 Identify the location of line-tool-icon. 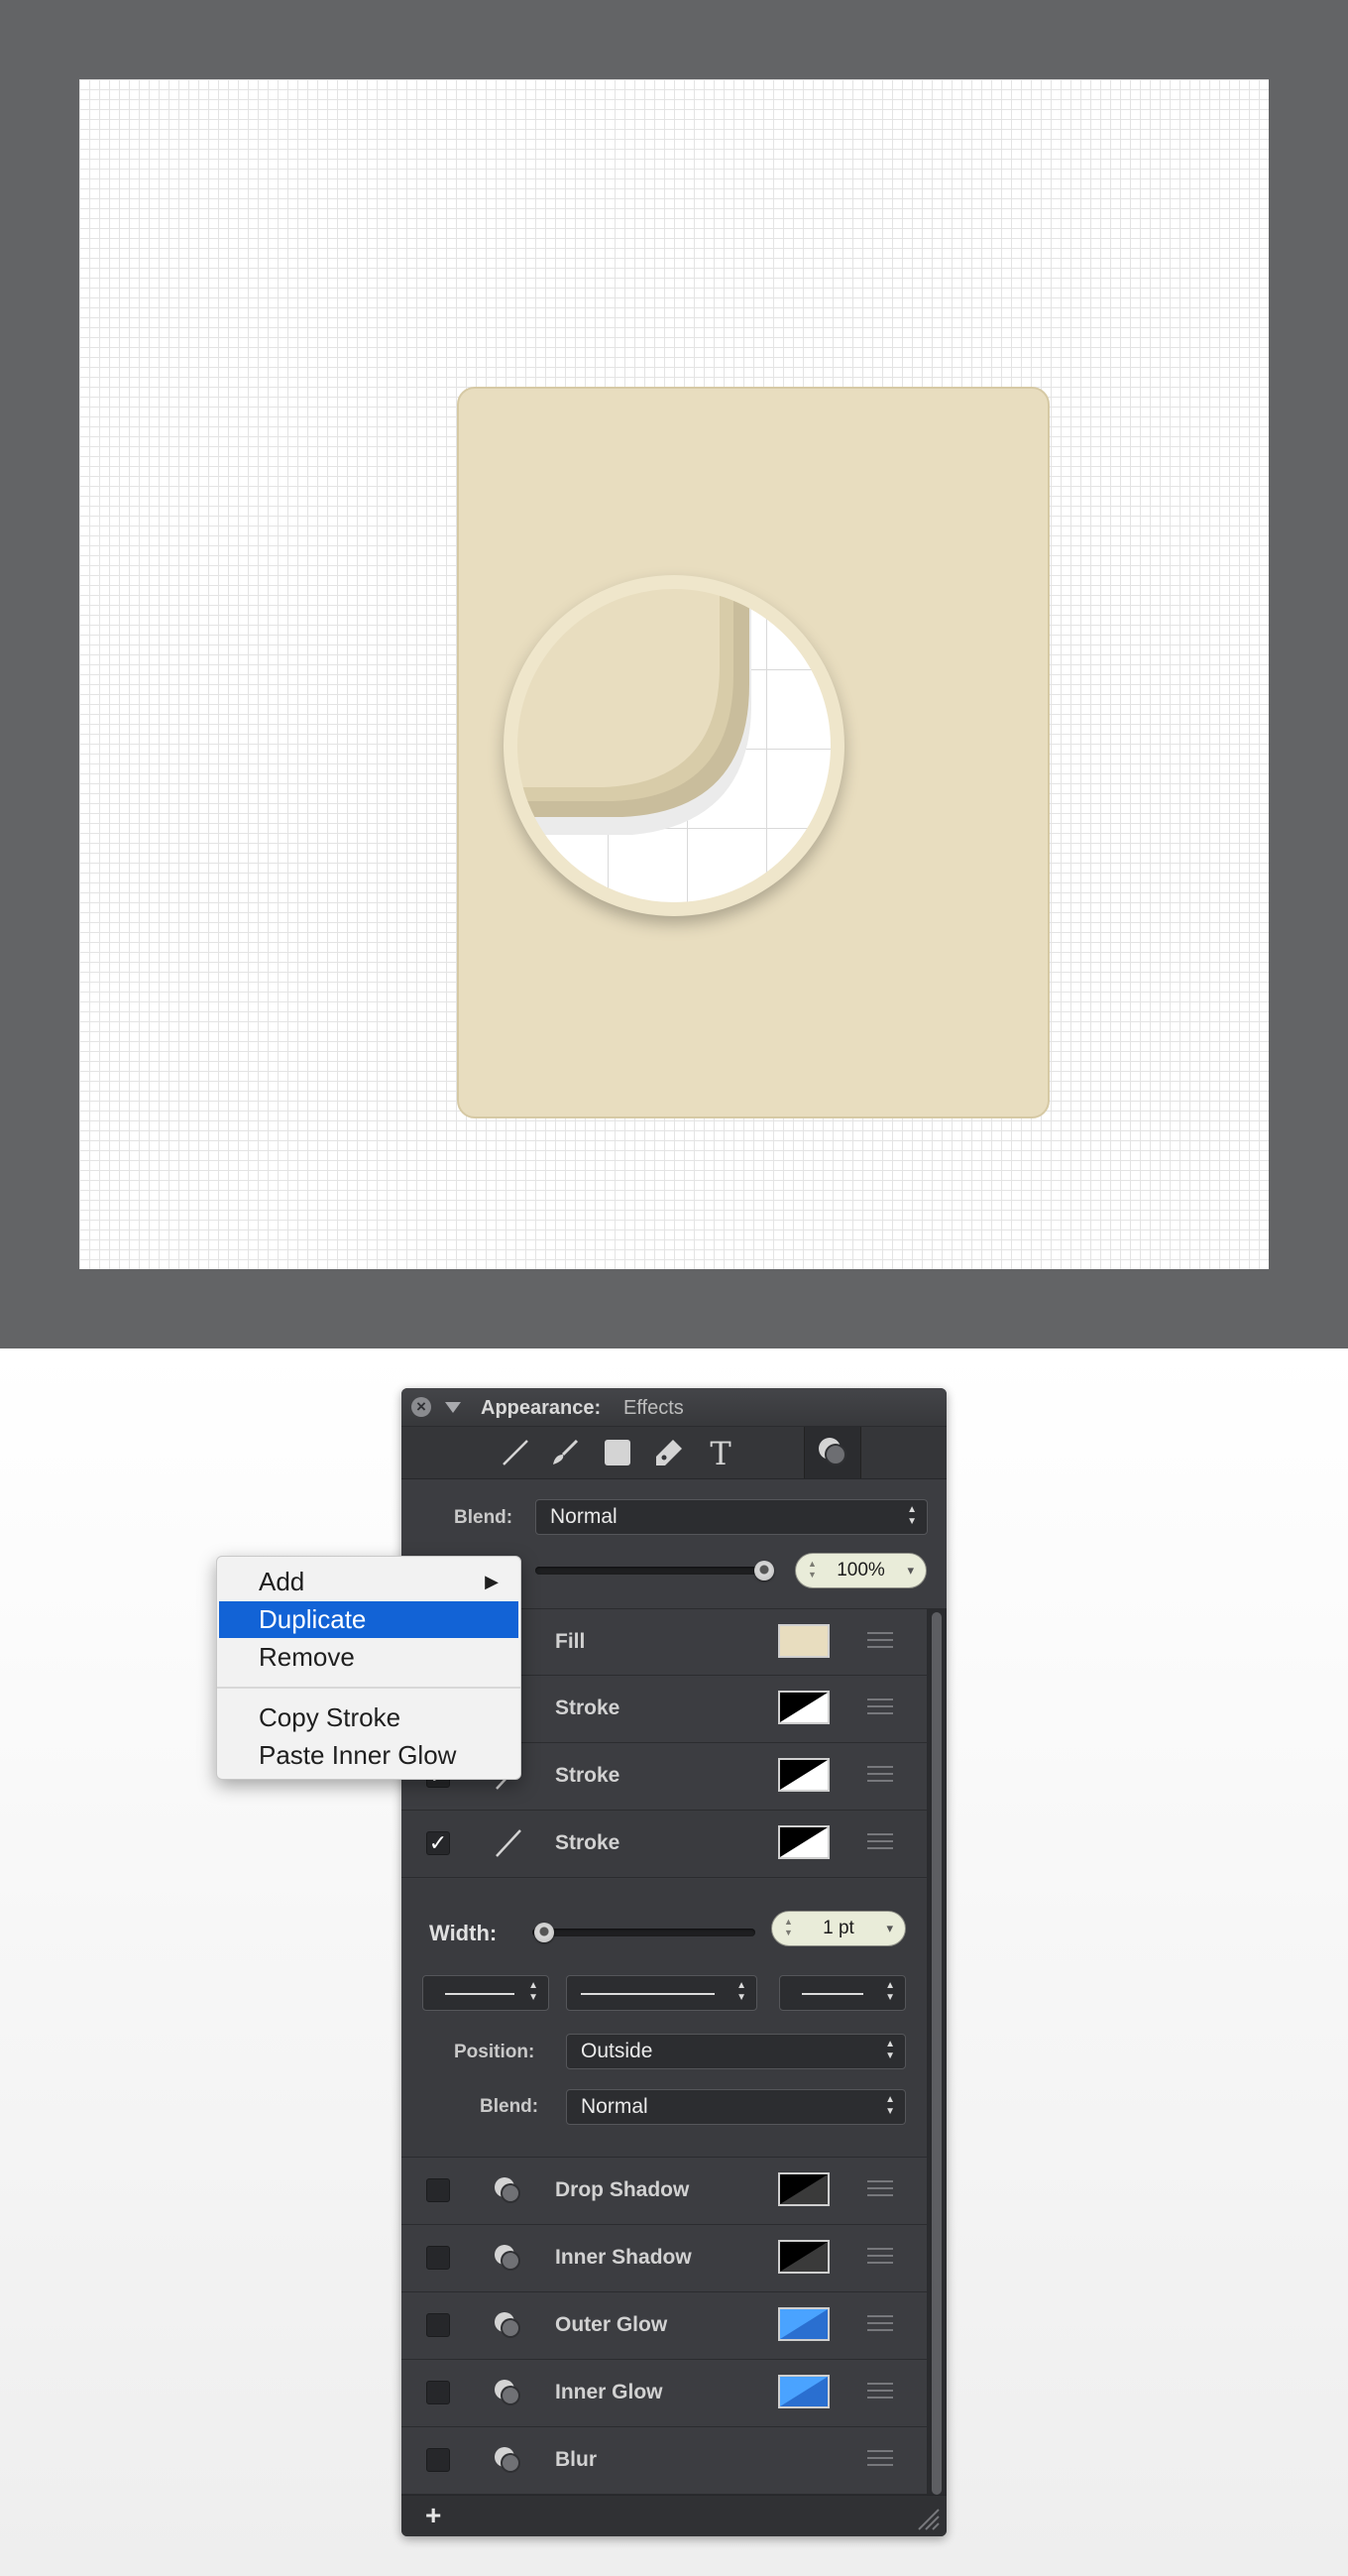
(515, 1453).